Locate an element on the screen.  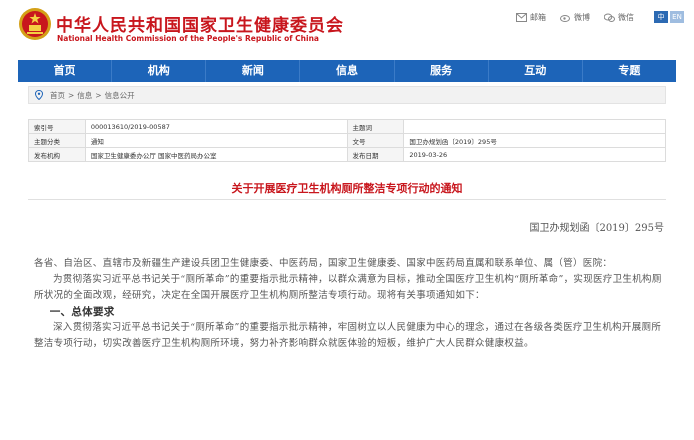
meta-value-doc-number: 国卫办规划函〔2019〕295号 is located at coordinates (534, 140).